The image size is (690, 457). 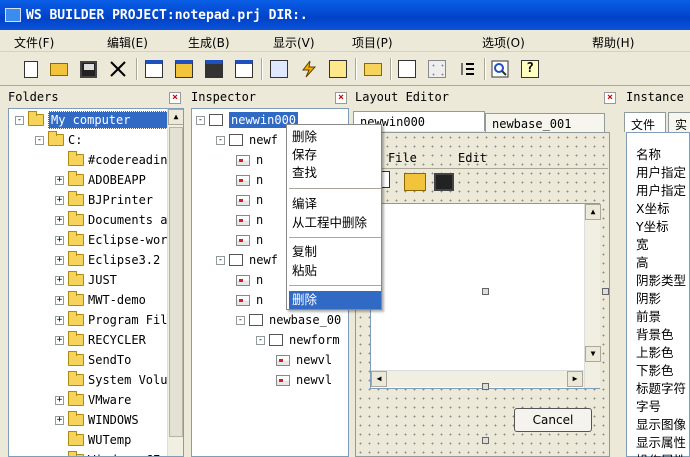 I want to click on text-area-vscroll: ▲ ▼, so click(x=592, y=296).